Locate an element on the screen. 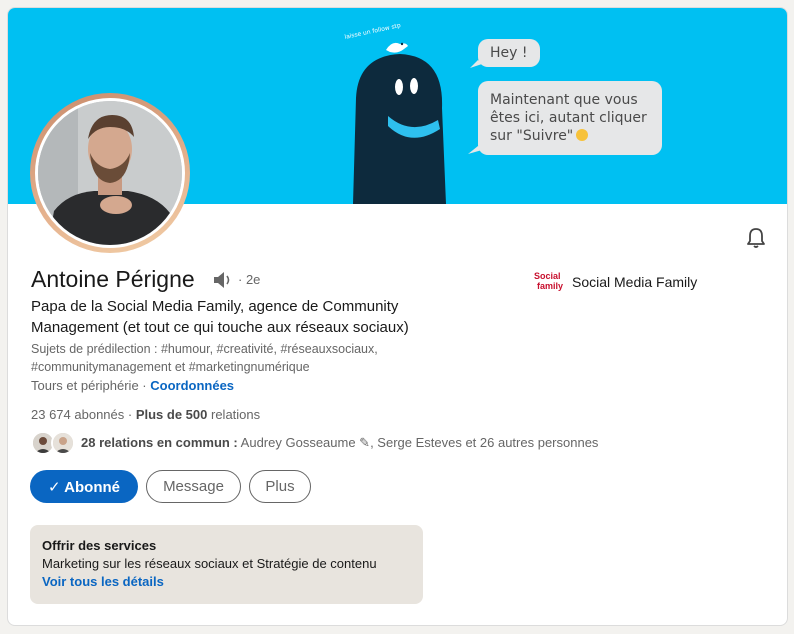 The height and width of the screenshot is (634, 794). mutual-avatar-1-icon is located at coordinates (43, 443).